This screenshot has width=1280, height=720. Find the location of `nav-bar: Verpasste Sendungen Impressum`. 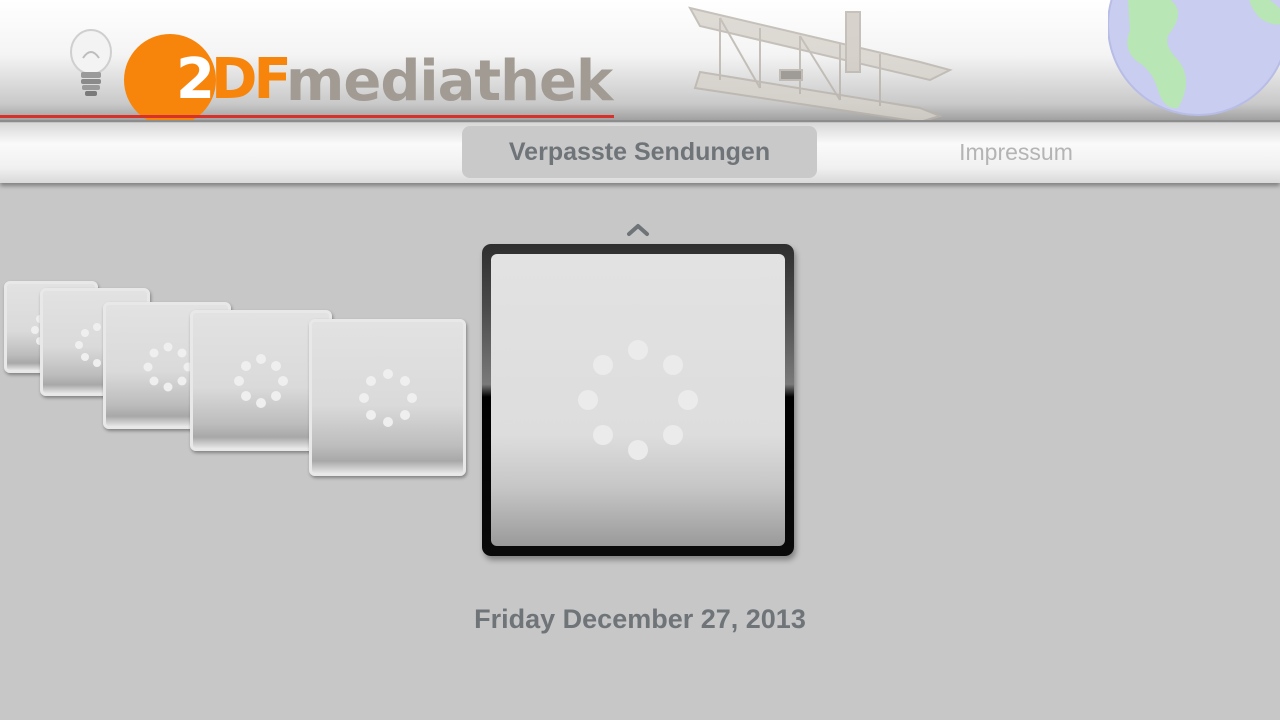

nav-bar: Verpasste Sendungen Impressum is located at coordinates (640, 153).